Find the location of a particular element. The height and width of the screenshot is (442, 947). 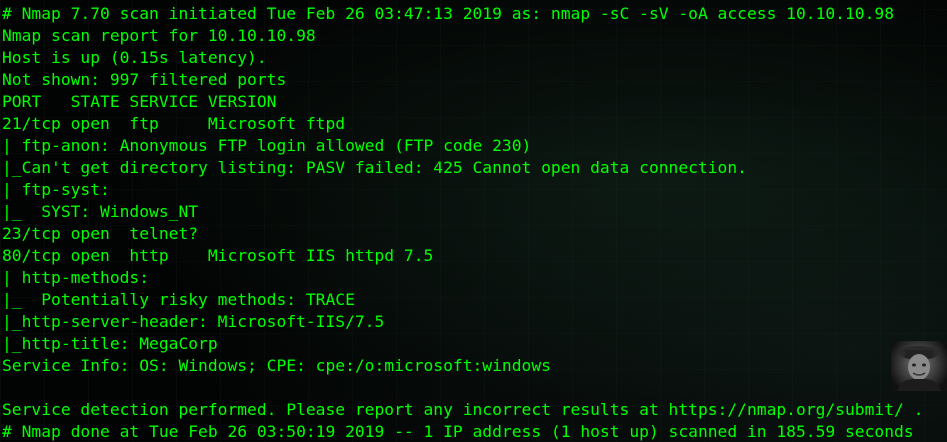

avatar-silhouette is located at coordinates (919, 368).